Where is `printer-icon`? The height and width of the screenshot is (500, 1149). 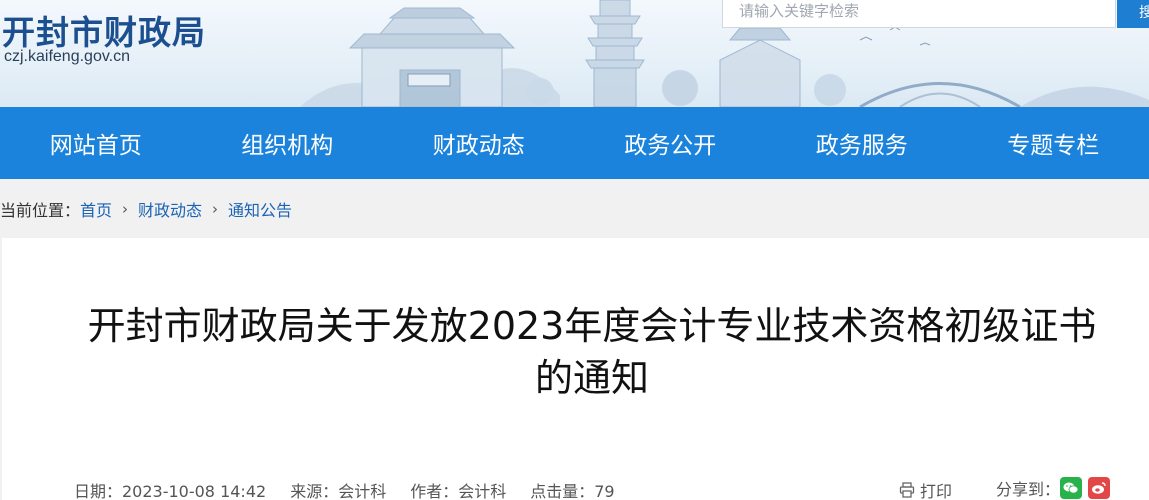 printer-icon is located at coordinates (907, 490).